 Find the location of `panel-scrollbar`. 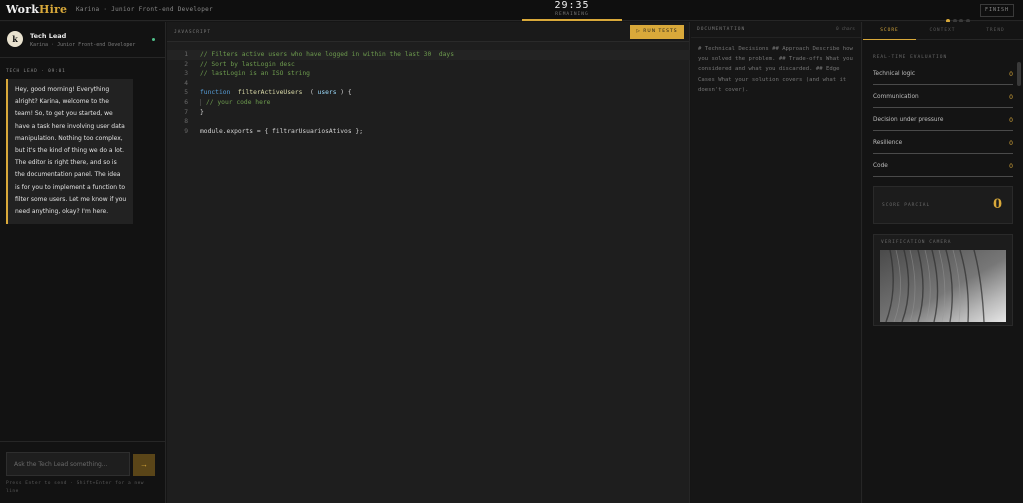

panel-scrollbar is located at coordinates (1019, 74).